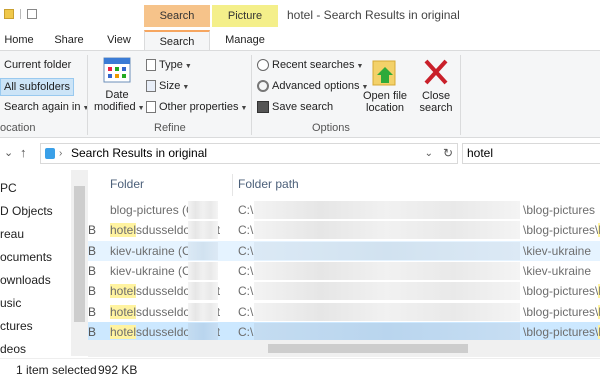 Image resolution: width=600 pixels, height=381 pixels. Describe the element at coordinates (42, 107) in the screenshot. I see `search-again-in-label: Search again in` at that location.